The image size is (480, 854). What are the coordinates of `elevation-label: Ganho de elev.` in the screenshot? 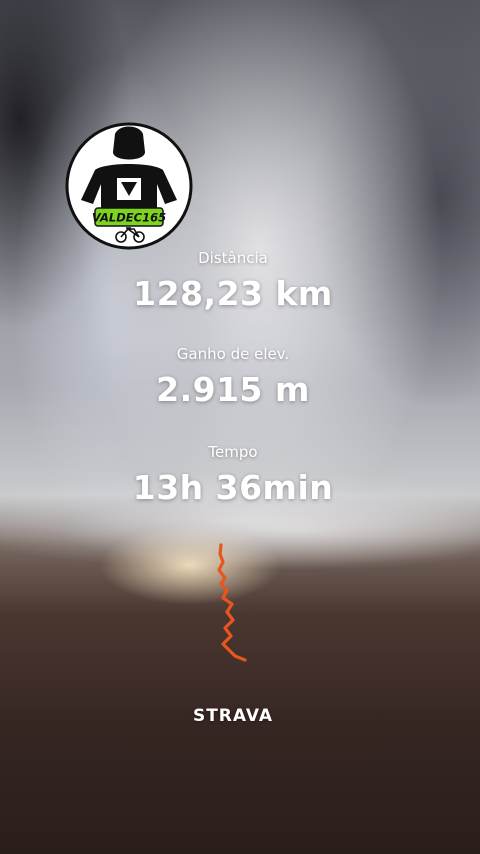 It's located at (233, 354).